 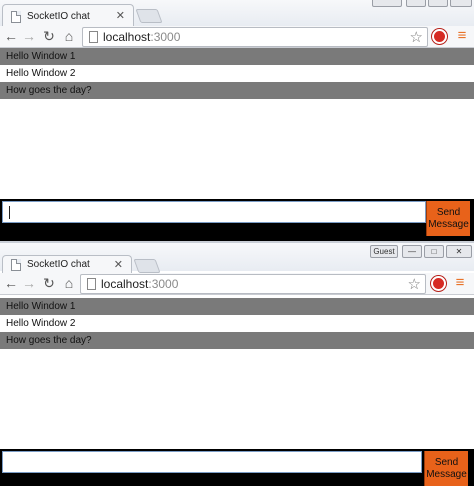 I want to click on tab-strip: SocketIO chat ✕, so click(x=237, y=14).